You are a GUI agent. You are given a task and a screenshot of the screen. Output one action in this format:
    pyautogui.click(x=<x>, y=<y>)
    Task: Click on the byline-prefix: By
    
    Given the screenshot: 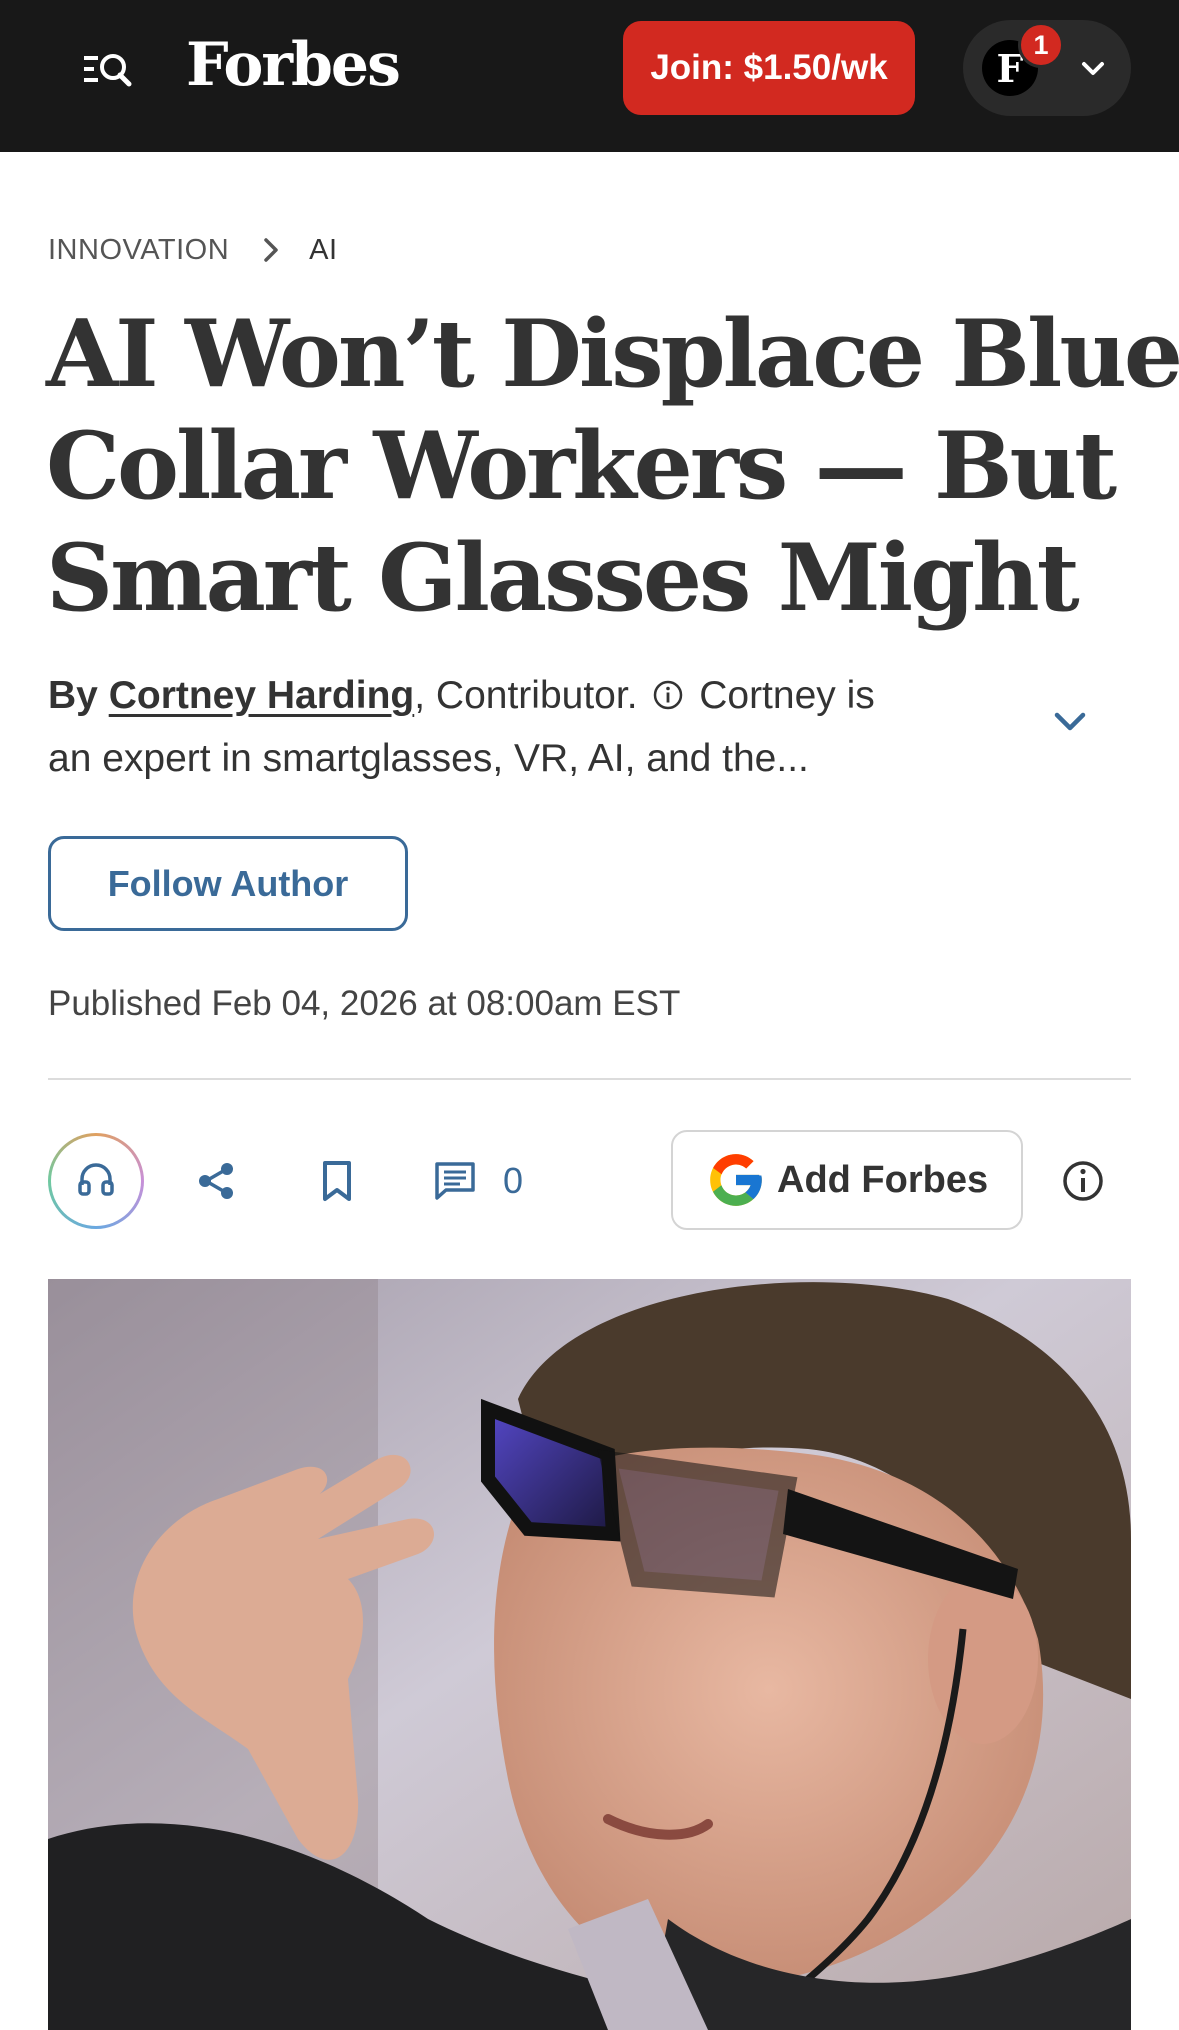 What is the action you would take?
    pyautogui.click(x=73, y=695)
    